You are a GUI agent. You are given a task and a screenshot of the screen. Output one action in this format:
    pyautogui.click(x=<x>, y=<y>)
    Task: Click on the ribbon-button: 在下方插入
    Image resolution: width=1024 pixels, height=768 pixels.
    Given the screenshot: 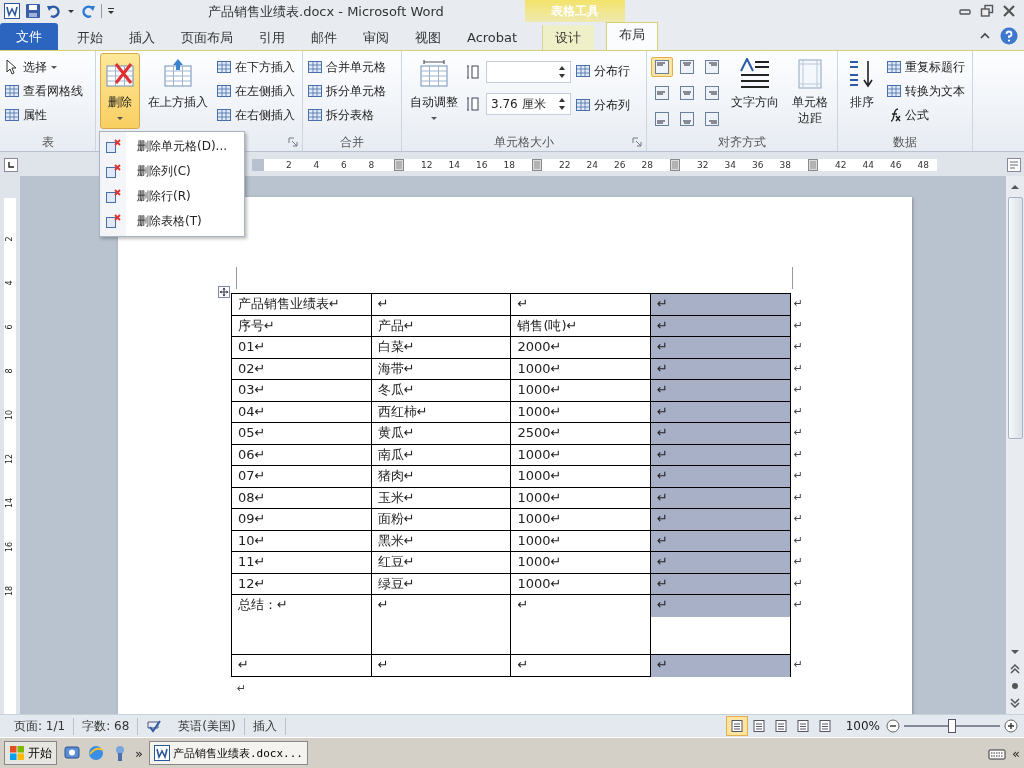 What is the action you would take?
    pyautogui.click(x=255, y=67)
    